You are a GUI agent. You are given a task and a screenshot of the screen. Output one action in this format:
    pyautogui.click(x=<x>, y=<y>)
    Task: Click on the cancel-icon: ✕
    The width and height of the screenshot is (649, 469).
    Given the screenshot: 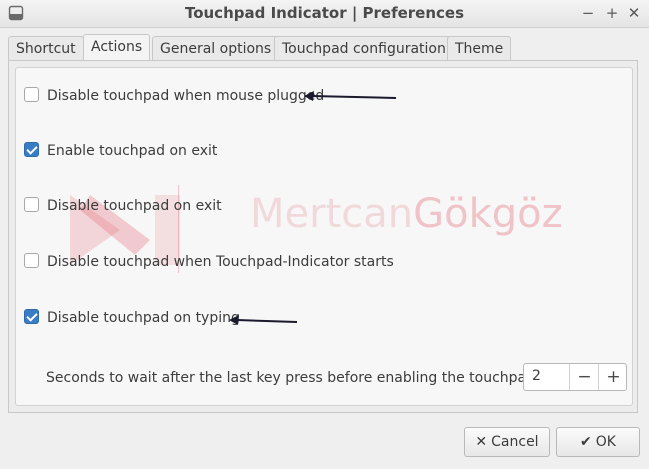 What is the action you would take?
    pyautogui.click(x=481, y=442)
    